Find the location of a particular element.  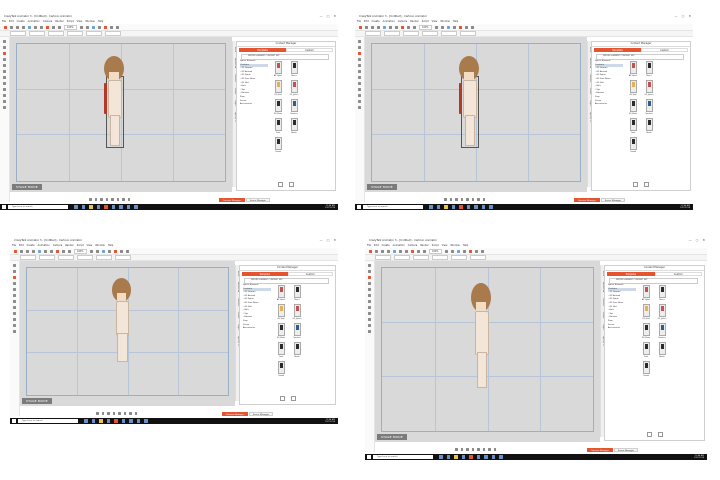

menu-item: Create is located at coordinates (376, 21).